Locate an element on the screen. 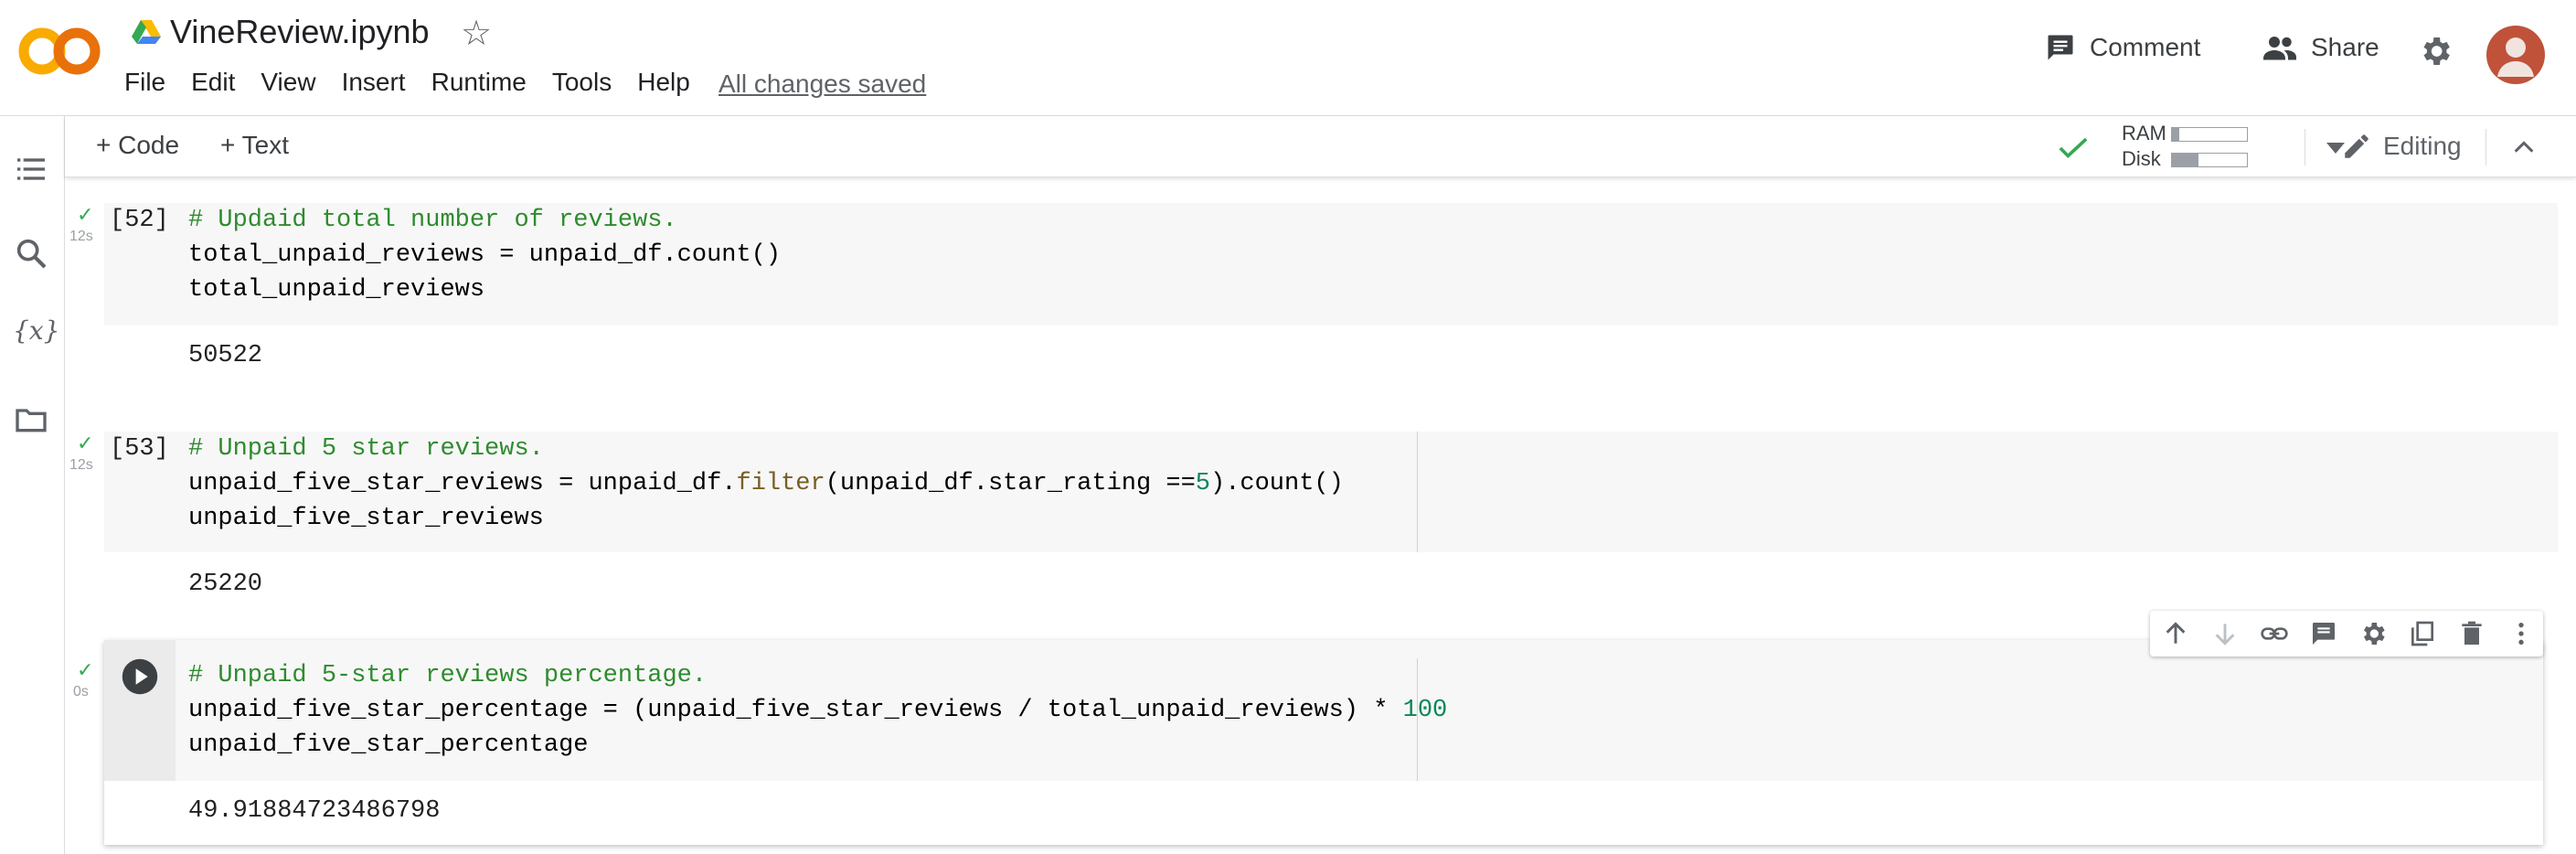  code-token: unpaid_five_star_reviews = unpaid_df. is located at coordinates (462, 484).